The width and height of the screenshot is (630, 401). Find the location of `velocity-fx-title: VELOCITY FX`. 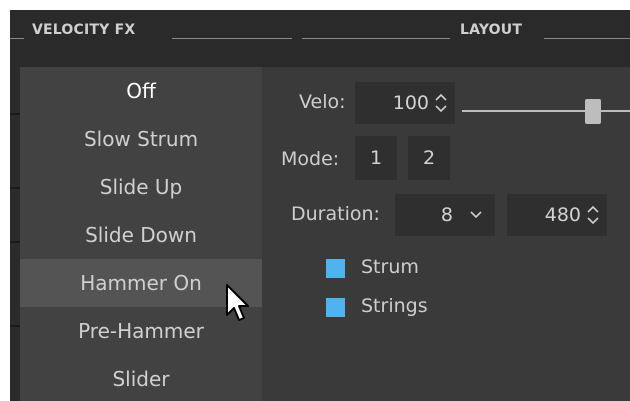

velocity-fx-title: VELOCITY FX is located at coordinates (84, 30).